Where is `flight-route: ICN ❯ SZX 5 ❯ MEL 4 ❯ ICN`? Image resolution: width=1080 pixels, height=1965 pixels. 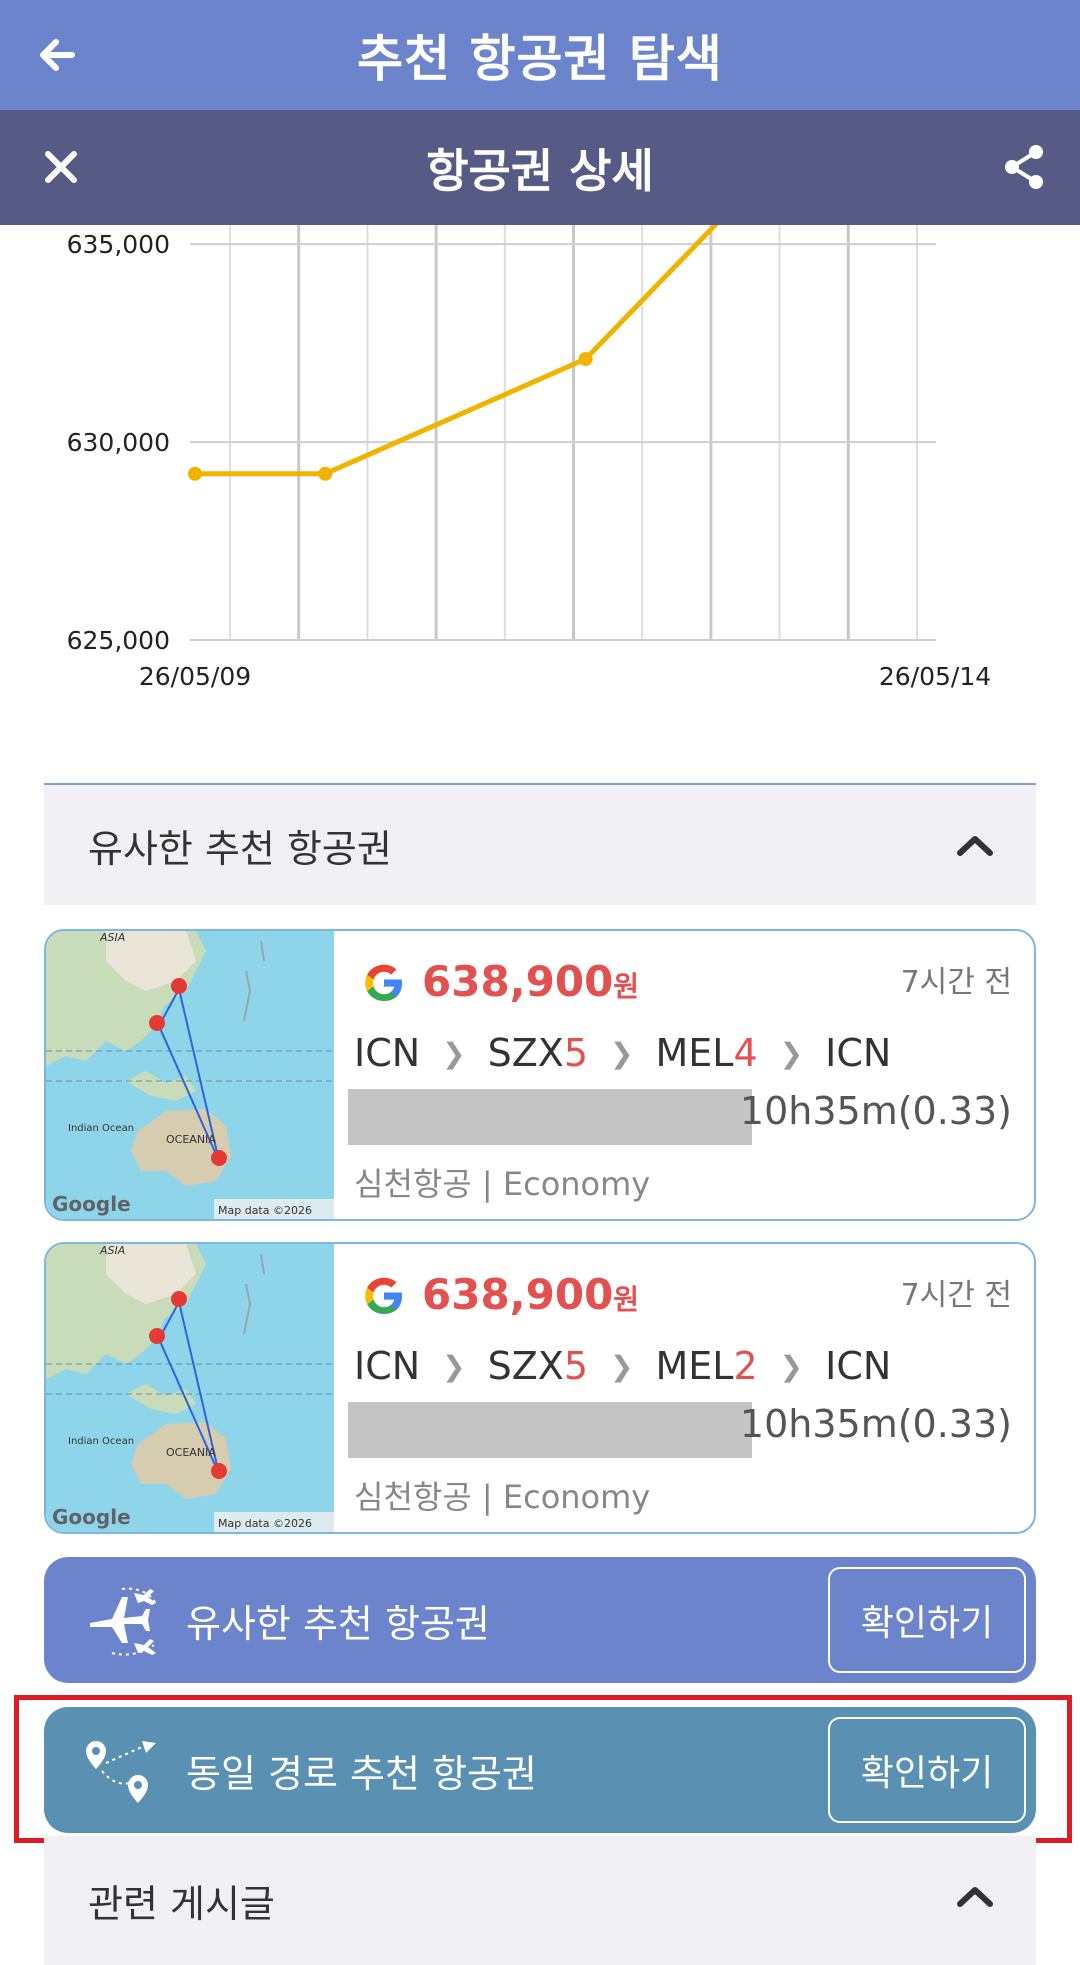
flight-route: ICN ❯ SZX 5 ❯ MEL 4 ❯ ICN is located at coordinates (622, 1053).